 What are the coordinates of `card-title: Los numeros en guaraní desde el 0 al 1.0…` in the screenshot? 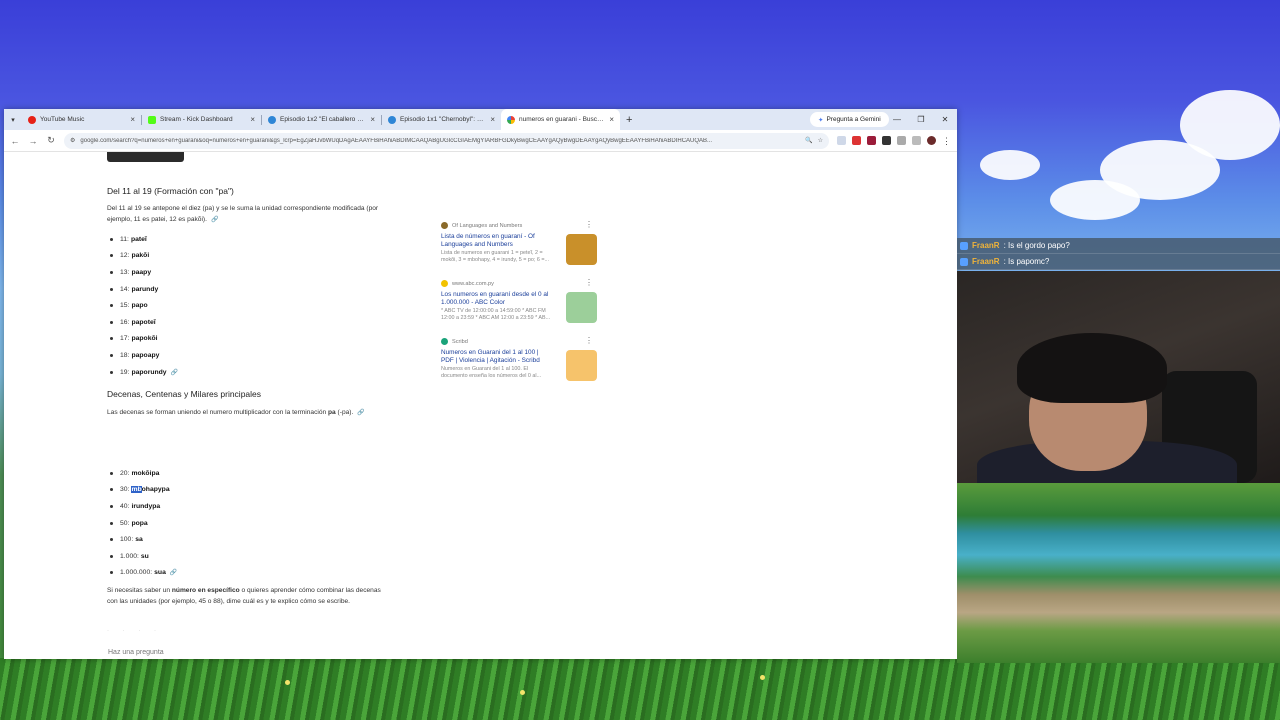 It's located at (497, 299).